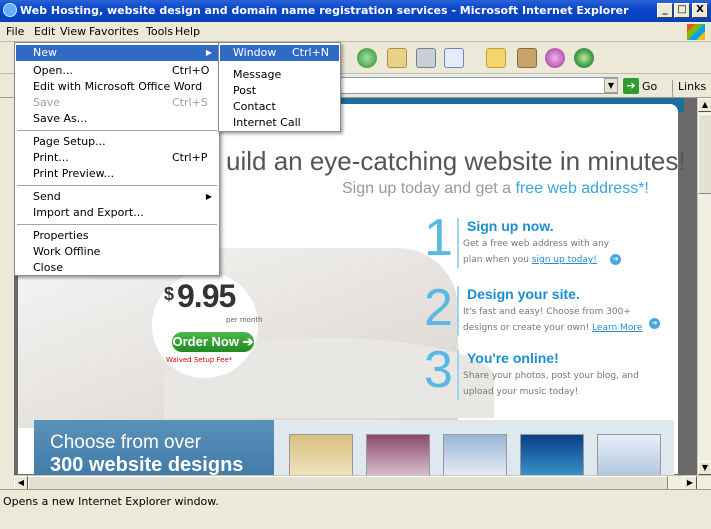  Describe the element at coordinates (426, 58) in the screenshot. I see `print-icon` at that location.